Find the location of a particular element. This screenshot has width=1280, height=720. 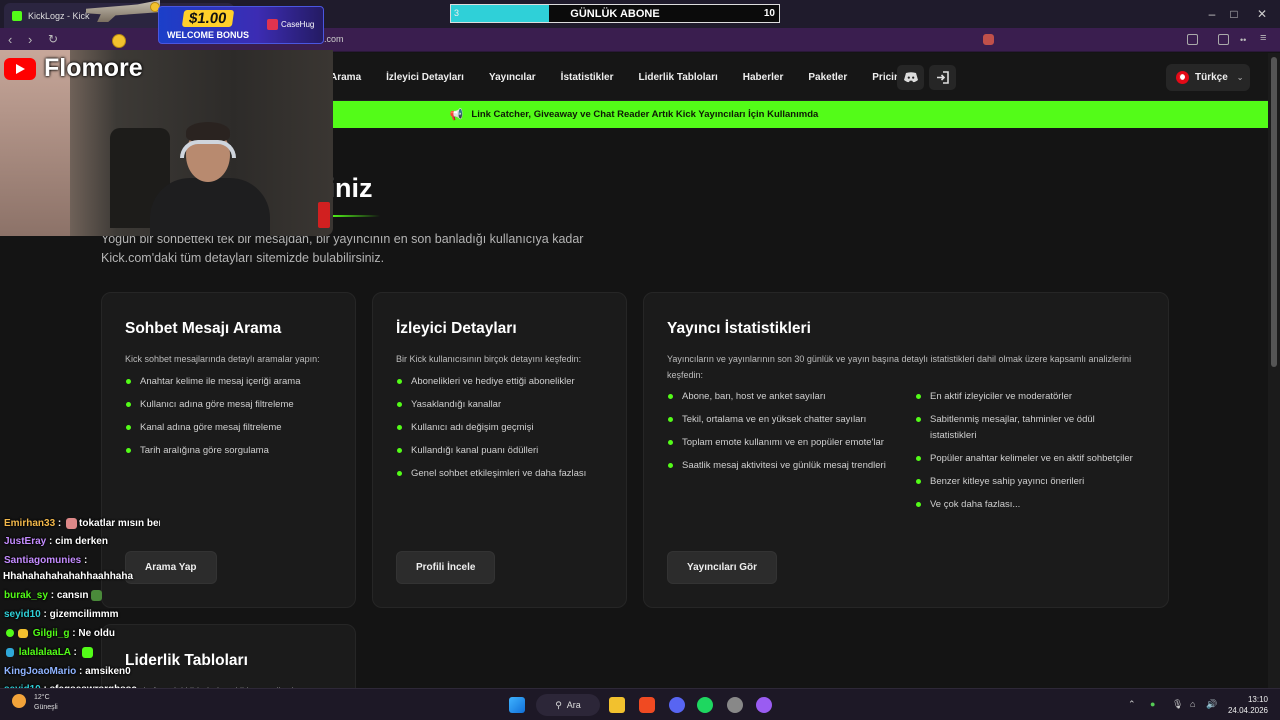

chat-user: KingJoaoMario is located at coordinates (40, 671).